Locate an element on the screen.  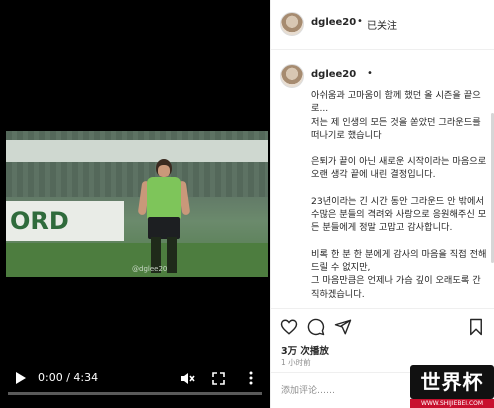
play-icon is located at coordinates (20, 378).